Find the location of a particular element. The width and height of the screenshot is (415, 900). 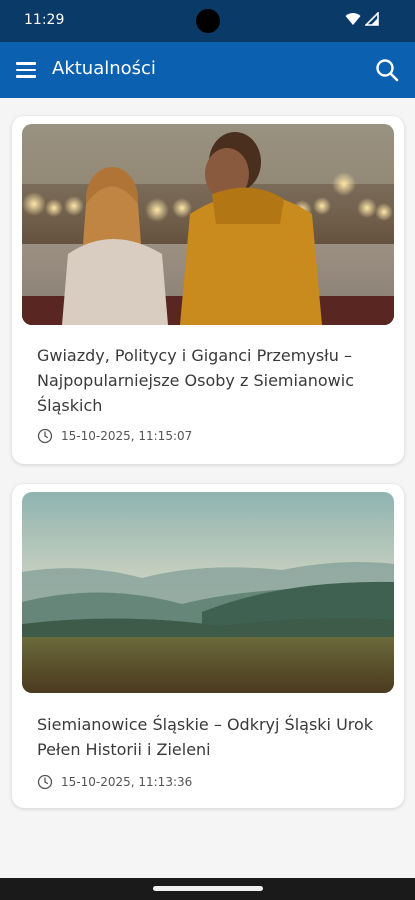

search-icon is located at coordinates (387, 70).